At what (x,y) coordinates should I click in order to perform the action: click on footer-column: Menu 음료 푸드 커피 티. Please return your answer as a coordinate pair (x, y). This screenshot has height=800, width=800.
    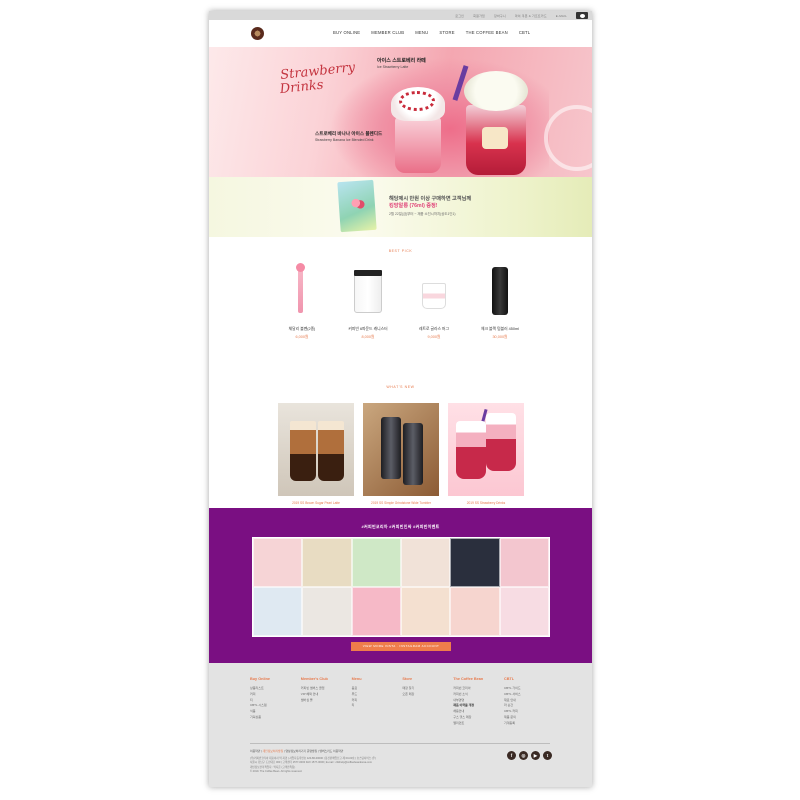
    Looking at the image, I should click on (375, 702).